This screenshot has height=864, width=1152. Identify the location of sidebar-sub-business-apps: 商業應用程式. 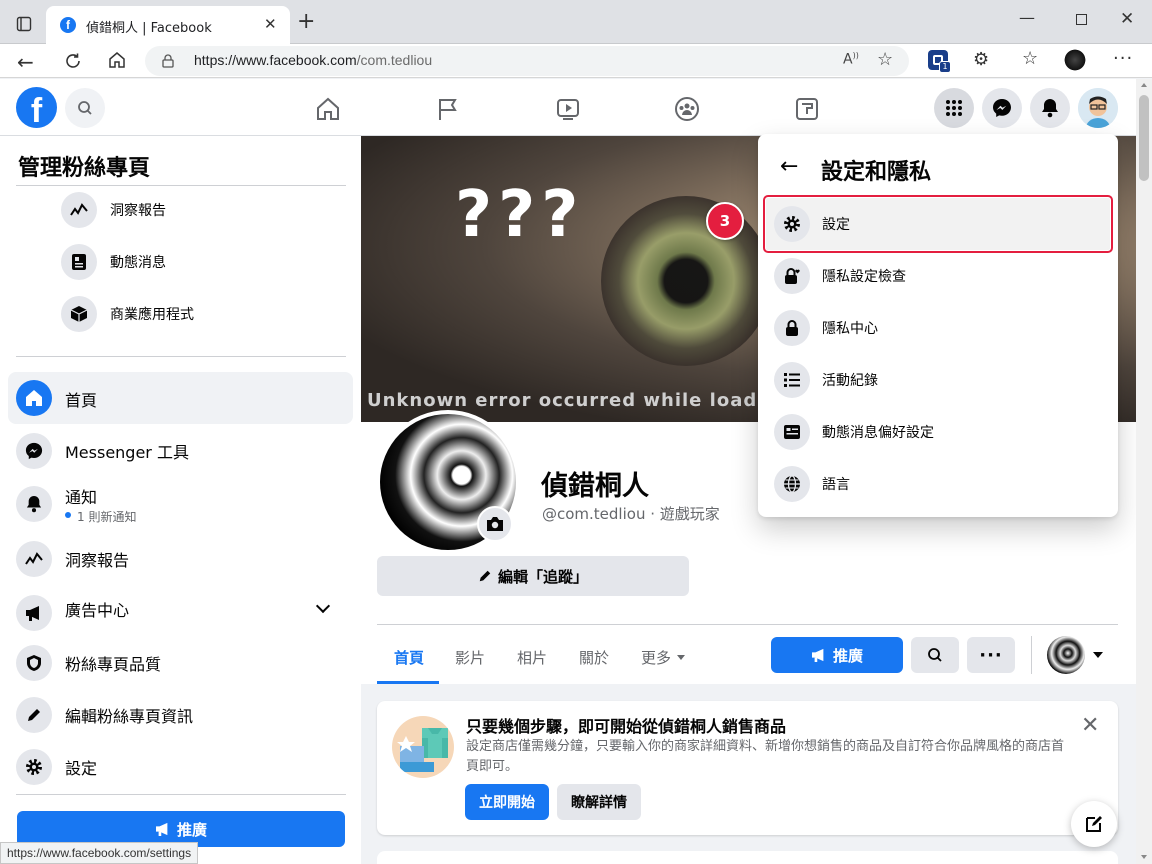
(127, 314).